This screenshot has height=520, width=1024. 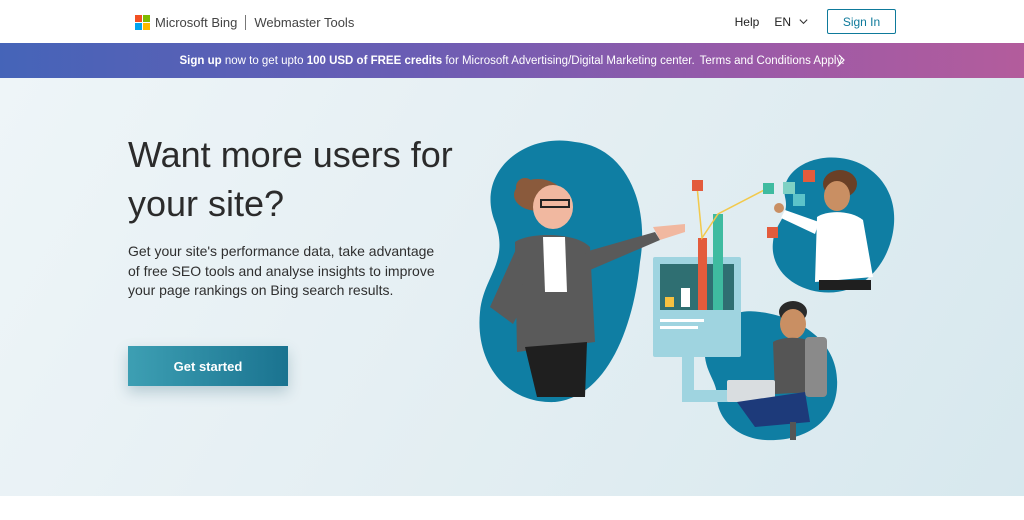 I want to click on presenter-bun, so click(x=525, y=187).